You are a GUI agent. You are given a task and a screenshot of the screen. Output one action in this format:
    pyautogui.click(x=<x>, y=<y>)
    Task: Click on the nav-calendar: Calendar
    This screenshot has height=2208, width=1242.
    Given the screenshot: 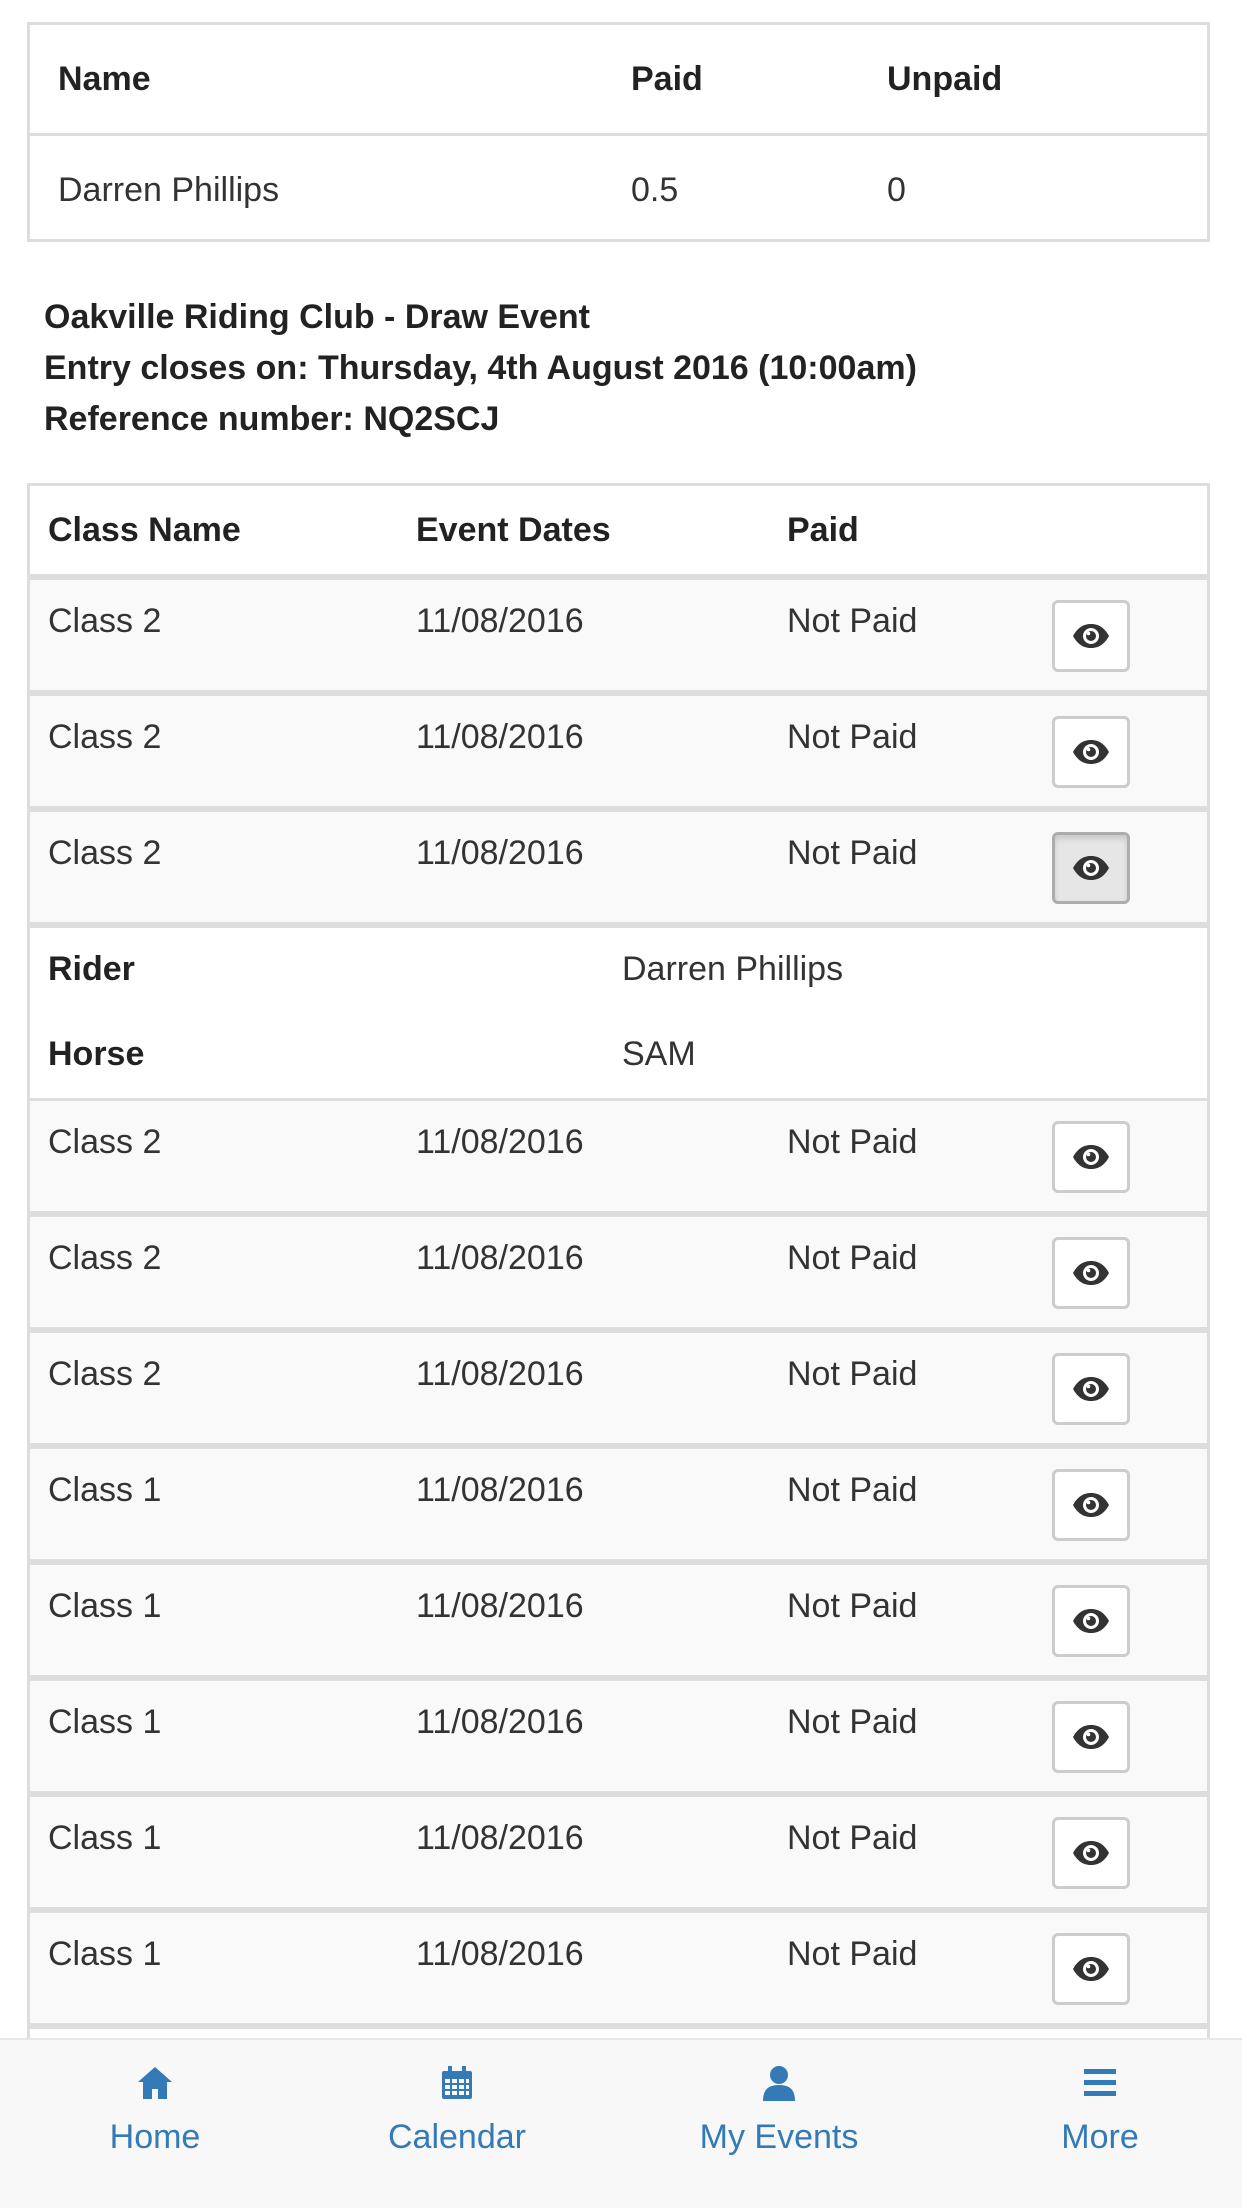 What is the action you would take?
    pyautogui.click(x=457, y=2124)
    